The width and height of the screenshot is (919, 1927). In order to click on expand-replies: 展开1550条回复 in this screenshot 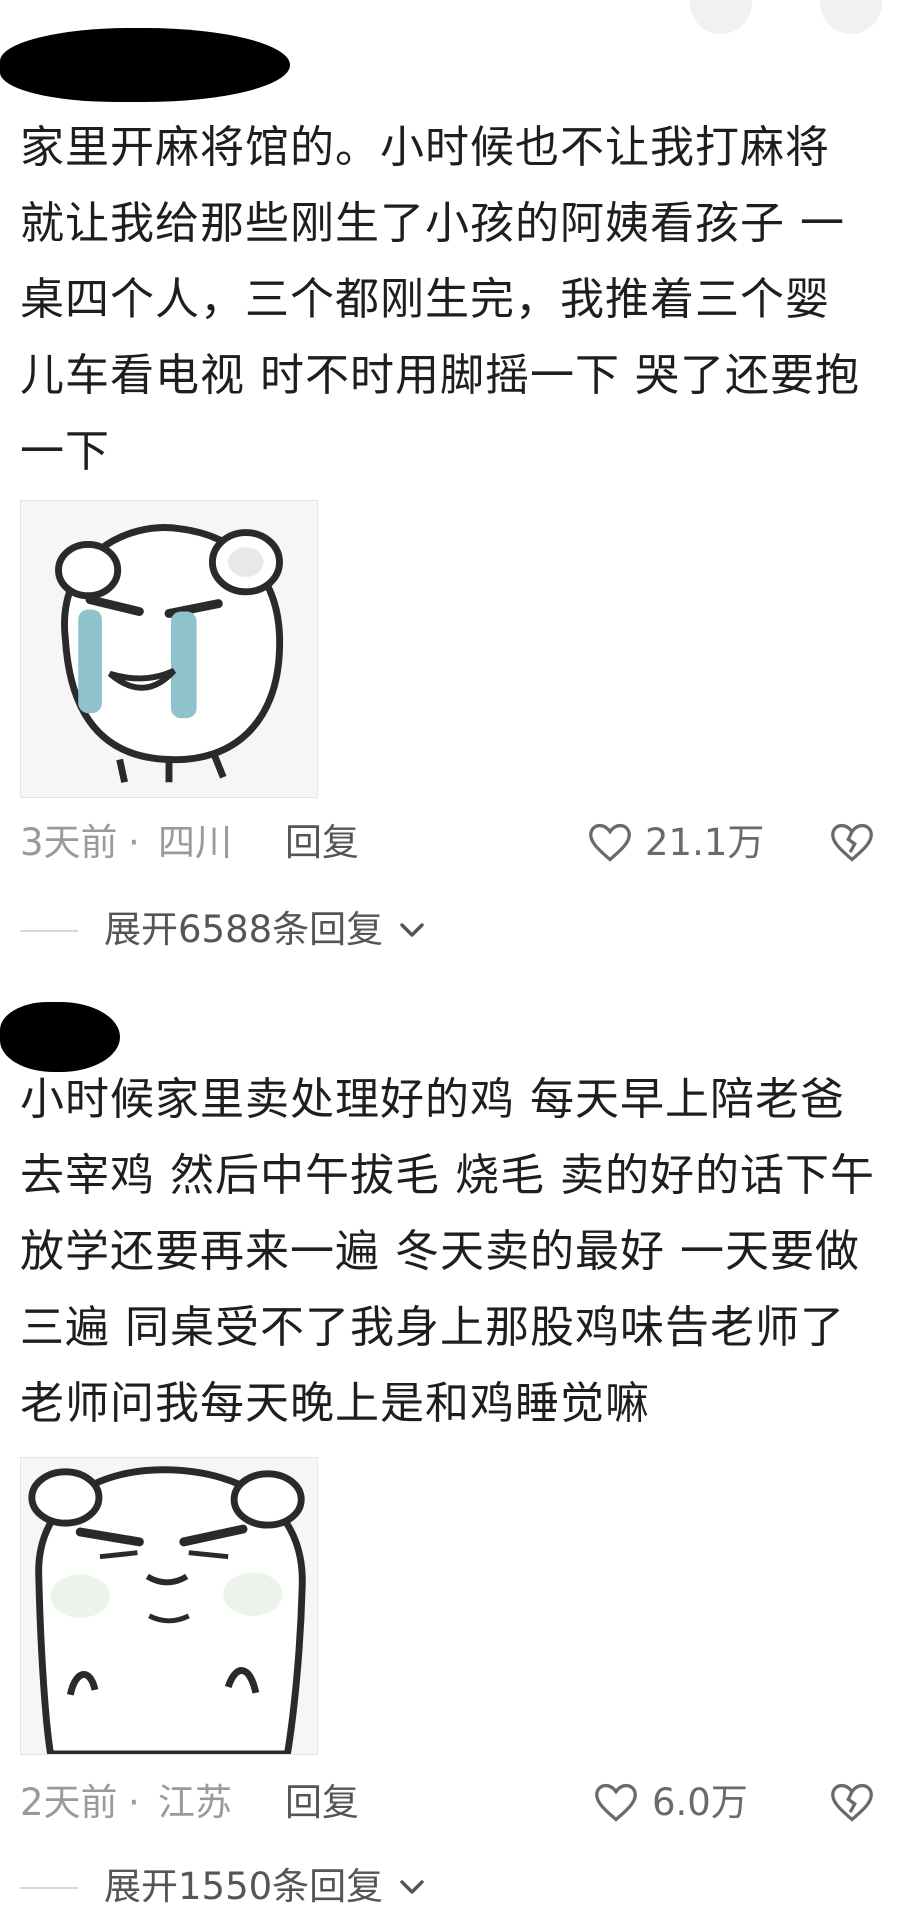, I will do `click(230, 1887)`.